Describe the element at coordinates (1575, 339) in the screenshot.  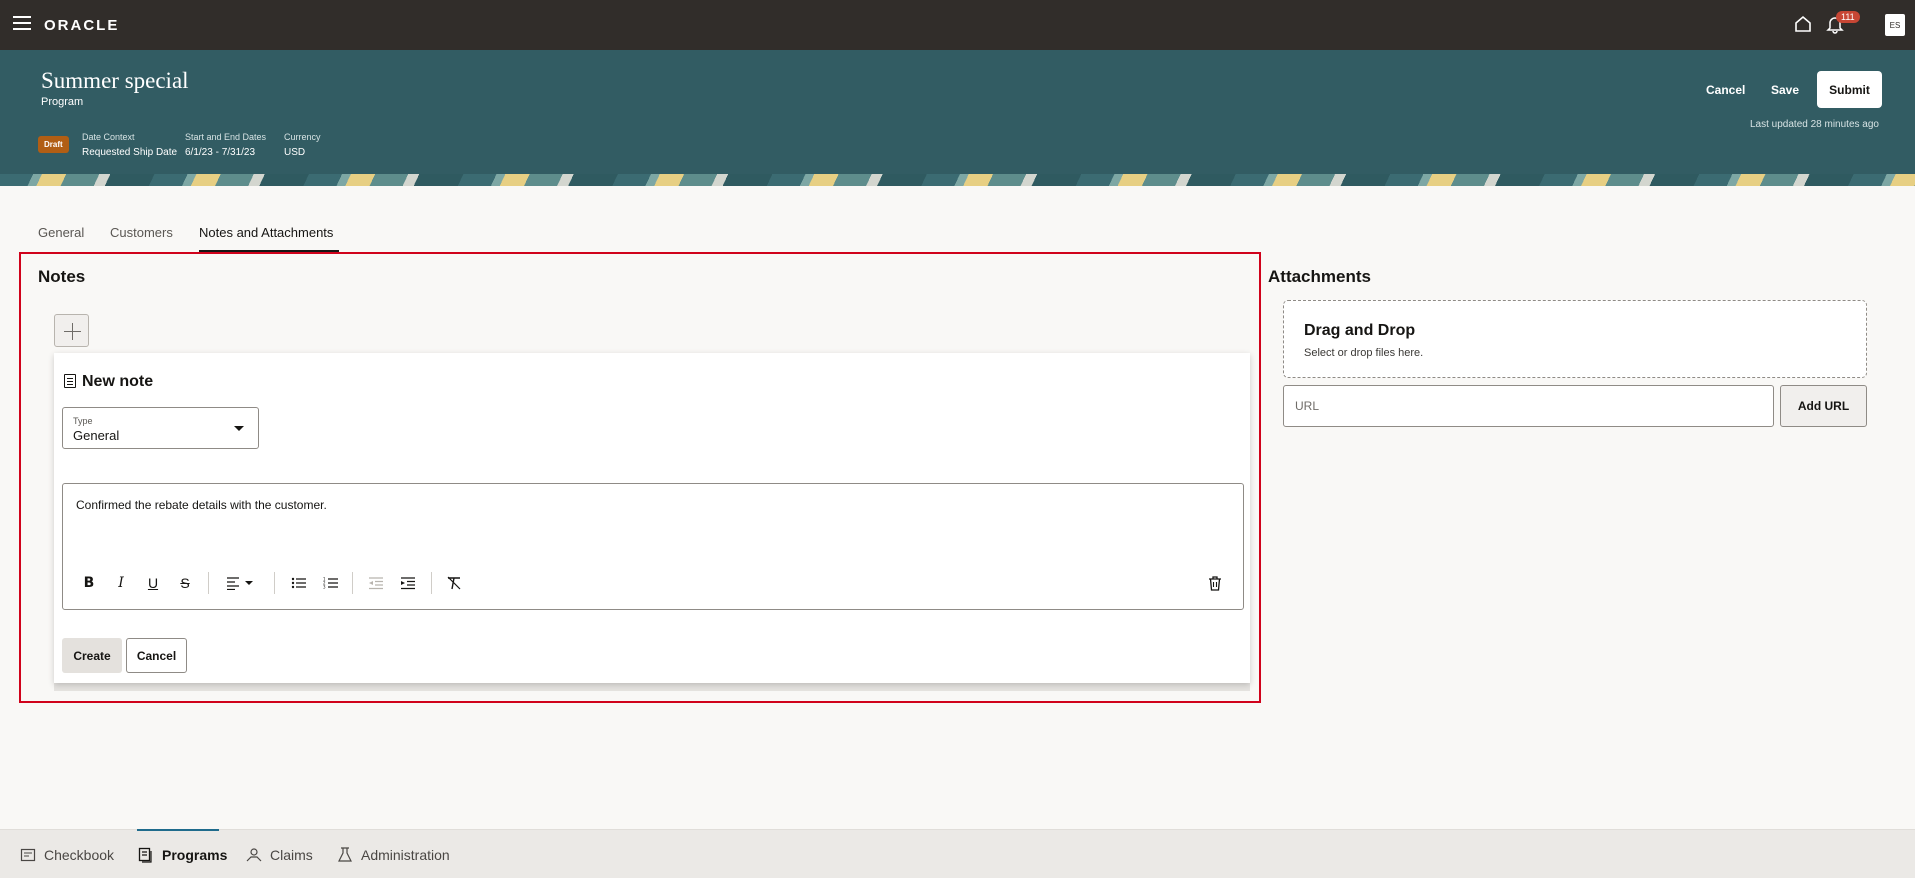
I see `file-dropzone: Drag and Drop Select or drop files here.` at that location.